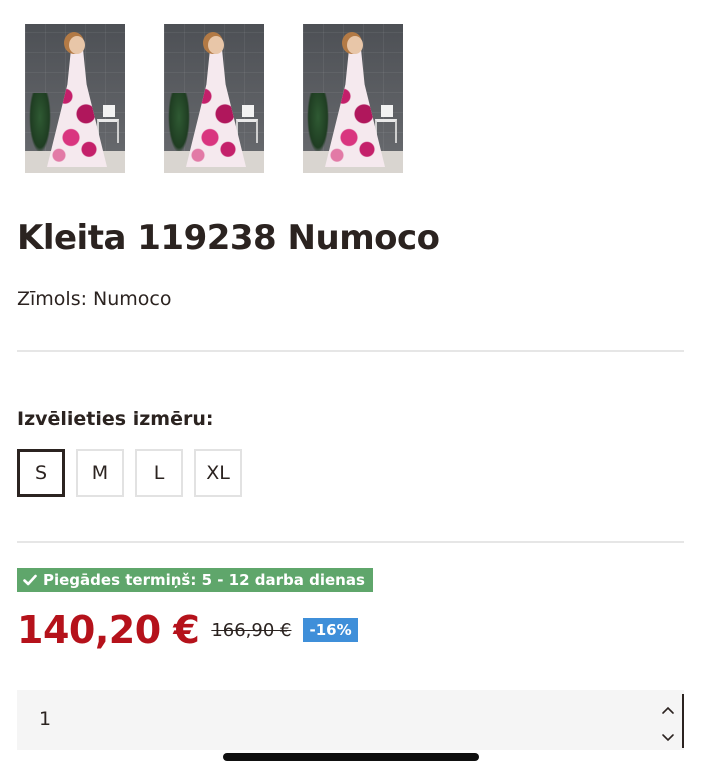  What do you see at coordinates (350, 720) in the screenshot?
I see `quantity-stepper: 1` at bounding box center [350, 720].